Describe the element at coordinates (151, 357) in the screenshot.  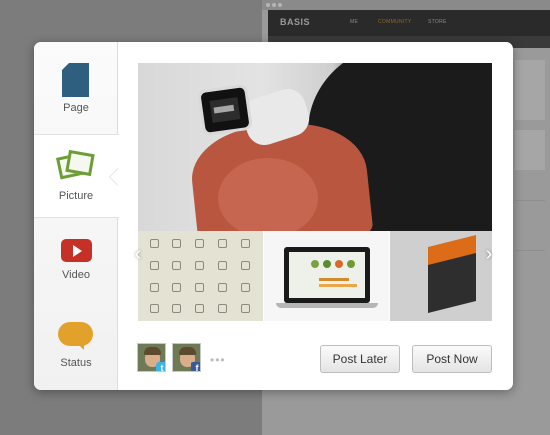
I see `account-avatar-twitter: t` at that location.